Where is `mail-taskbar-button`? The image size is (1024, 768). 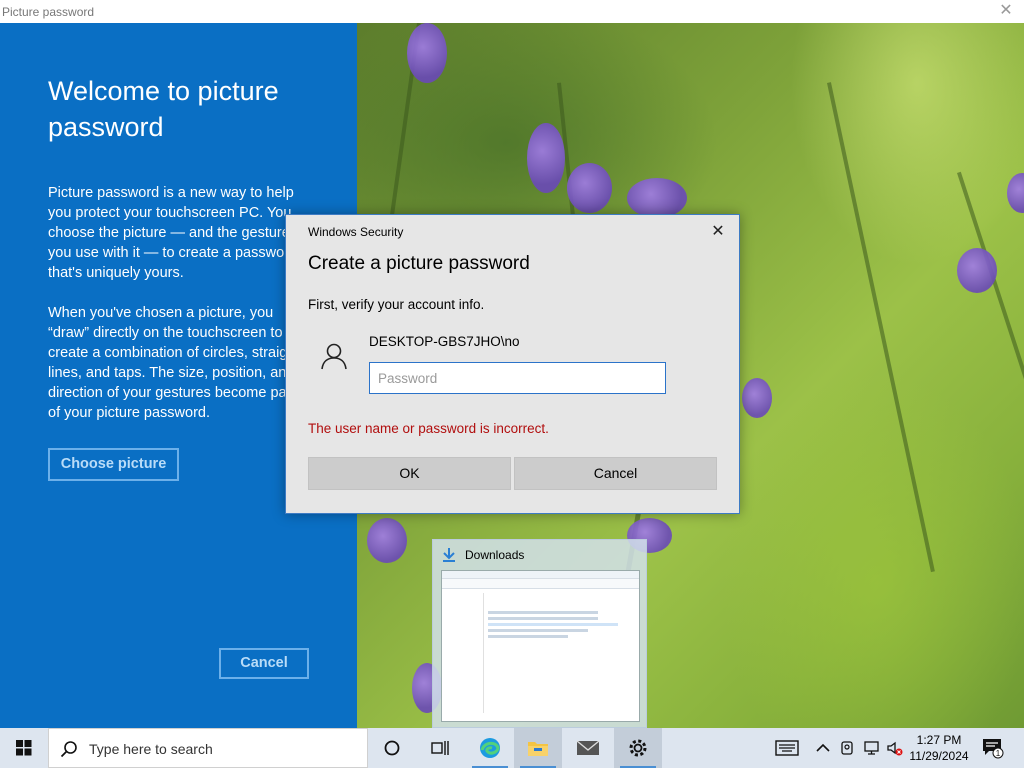 mail-taskbar-button is located at coordinates (588, 748).